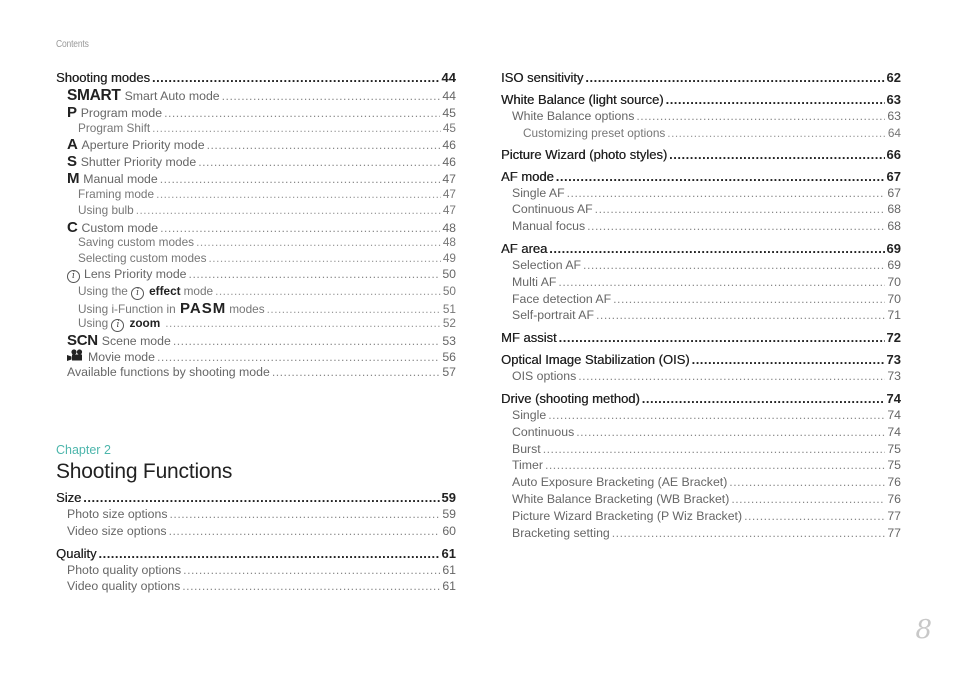 This screenshot has width=954, height=676. Describe the element at coordinates (701, 283) in the screenshot. I see `toc-entry-multi-af: Multi AF 70` at that location.